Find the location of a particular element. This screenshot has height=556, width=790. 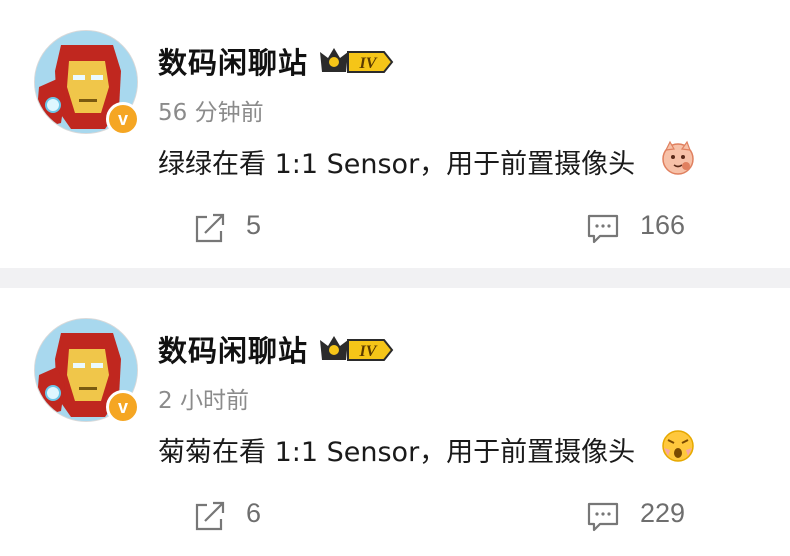

post-time: 2 小时前 is located at coordinates (203, 401).